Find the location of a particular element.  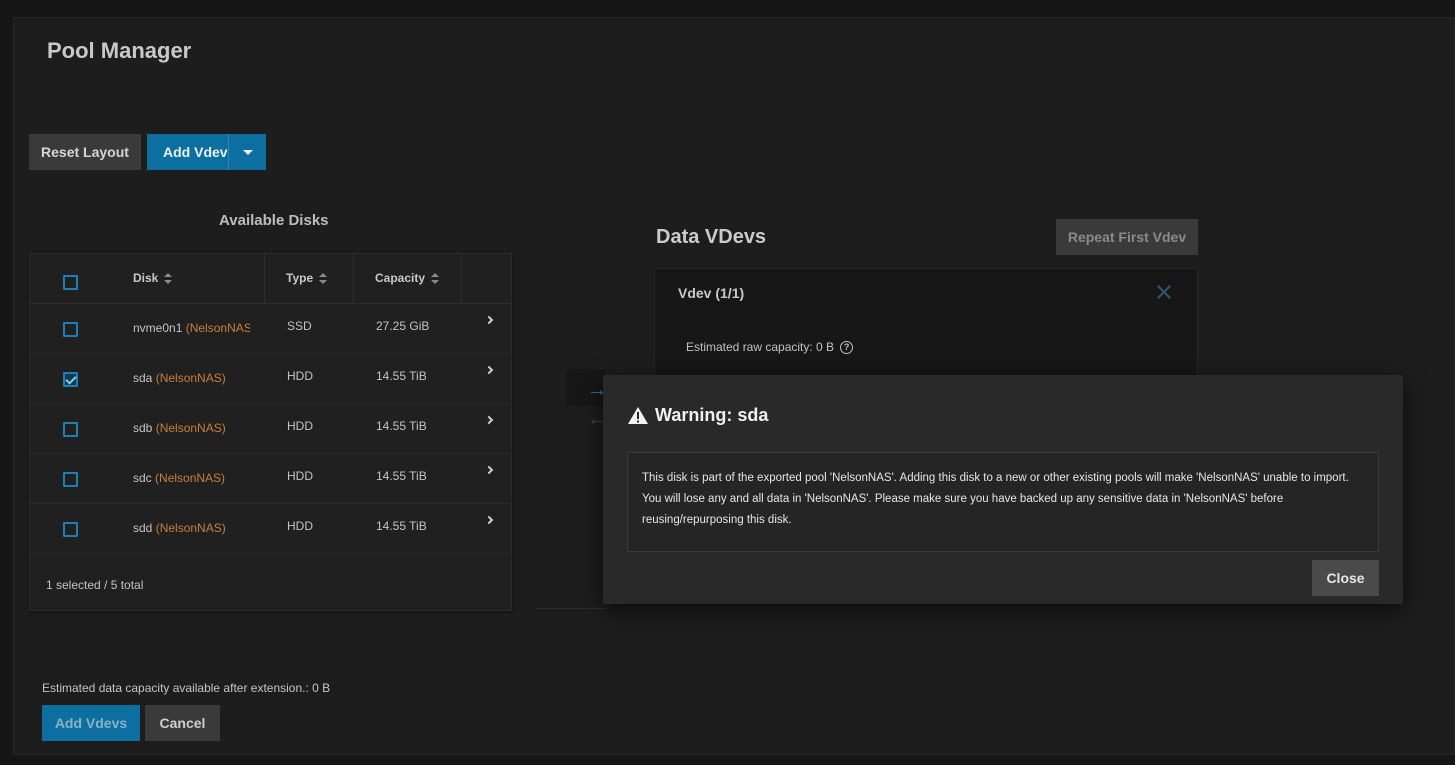

table-row: sdb (NelsonNAS) HDD 14.55 TiB is located at coordinates (270, 429).